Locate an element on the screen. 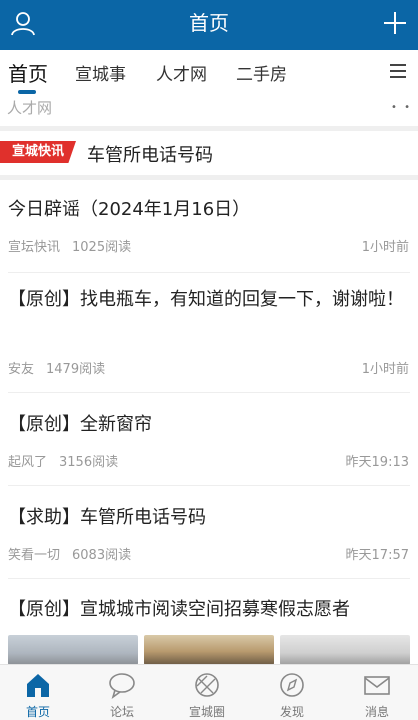  flash-news-headline: 车管所电话号码 is located at coordinates (150, 154).